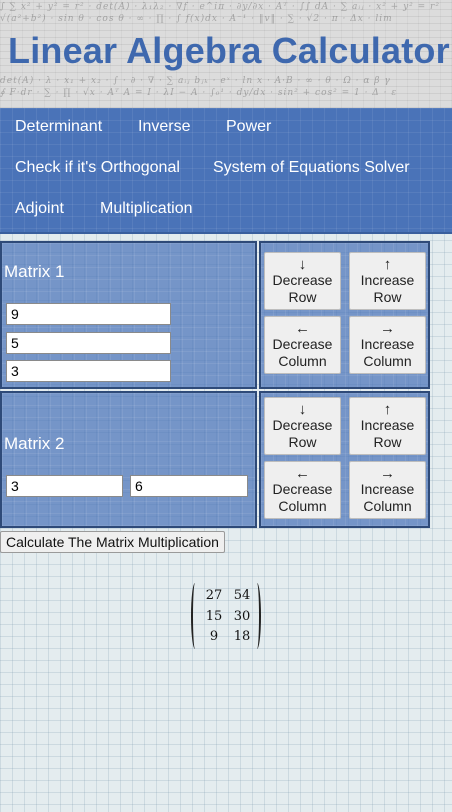 Image resolution: width=452 pixels, height=812 pixels. Describe the element at coordinates (146, 209) in the screenshot. I see `nav-link-multiplication: Multiplication` at that location.